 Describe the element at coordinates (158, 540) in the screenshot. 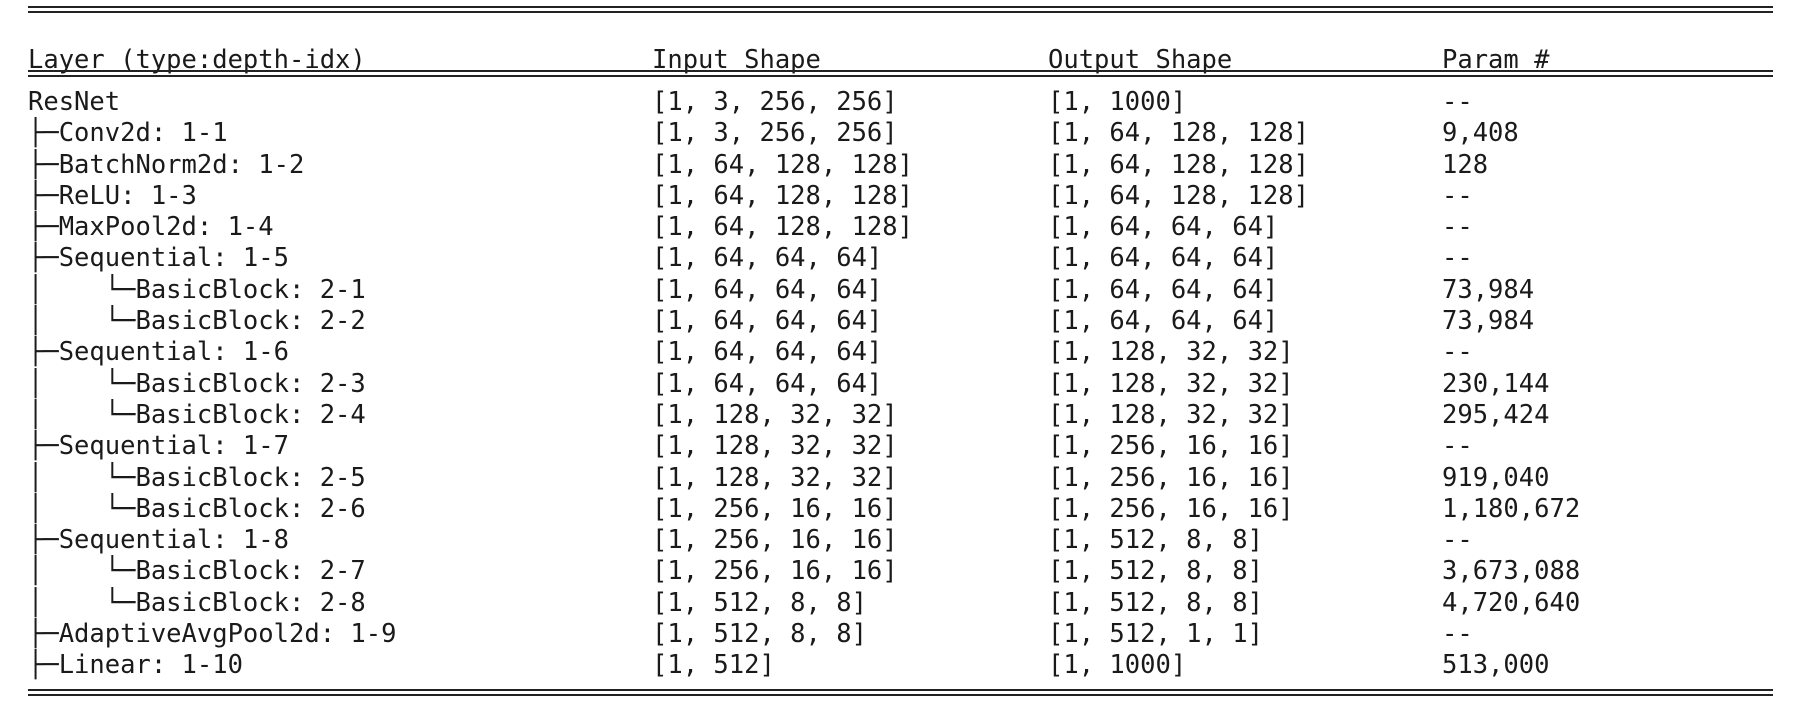

I see `layer-cell: ├─Sequential: 1-8` at that location.